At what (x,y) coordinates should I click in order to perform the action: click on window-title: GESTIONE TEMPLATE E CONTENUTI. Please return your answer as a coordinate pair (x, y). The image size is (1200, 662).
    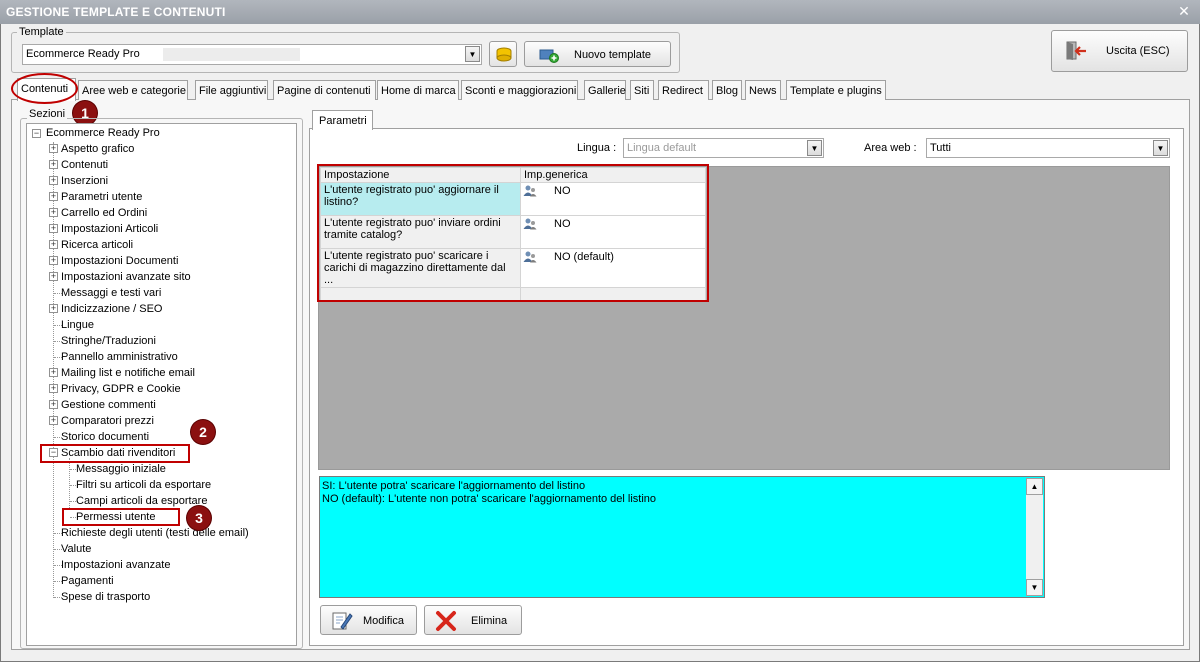
    Looking at the image, I should click on (600, 12).